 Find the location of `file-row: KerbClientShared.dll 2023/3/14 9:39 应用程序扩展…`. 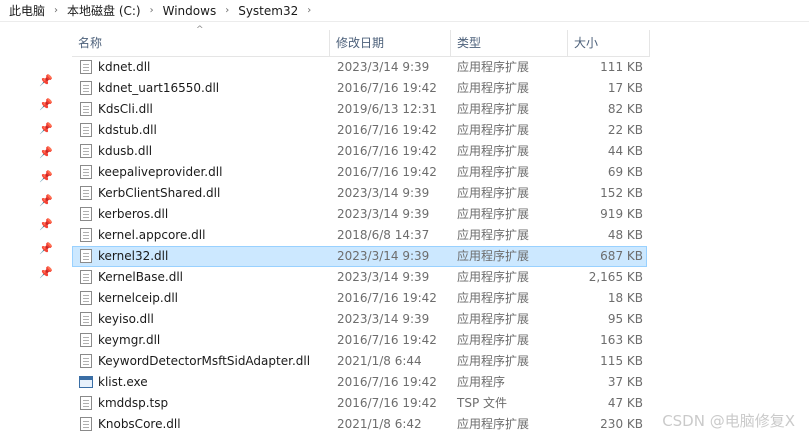

file-row: KerbClientShared.dll 2023/3/14 9:39 应用程序扩展… is located at coordinates (359, 193).